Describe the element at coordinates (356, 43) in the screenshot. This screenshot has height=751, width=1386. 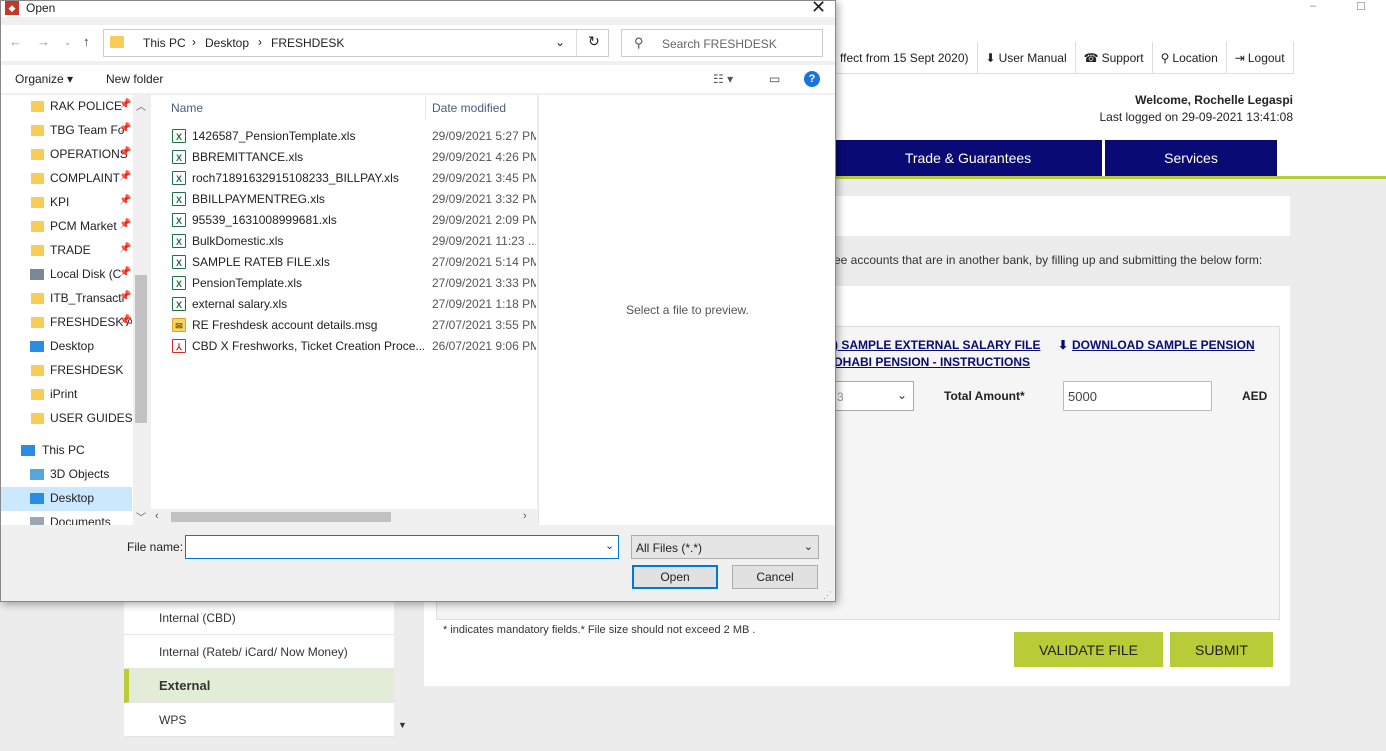
I see `address-bar: This PC › Desktop › FRESHDESK ⌄ ↻` at that location.